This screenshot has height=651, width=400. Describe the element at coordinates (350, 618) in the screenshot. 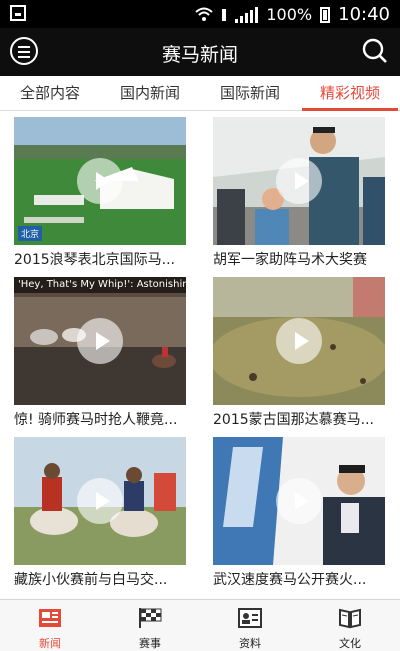

I see `book-icon` at that location.